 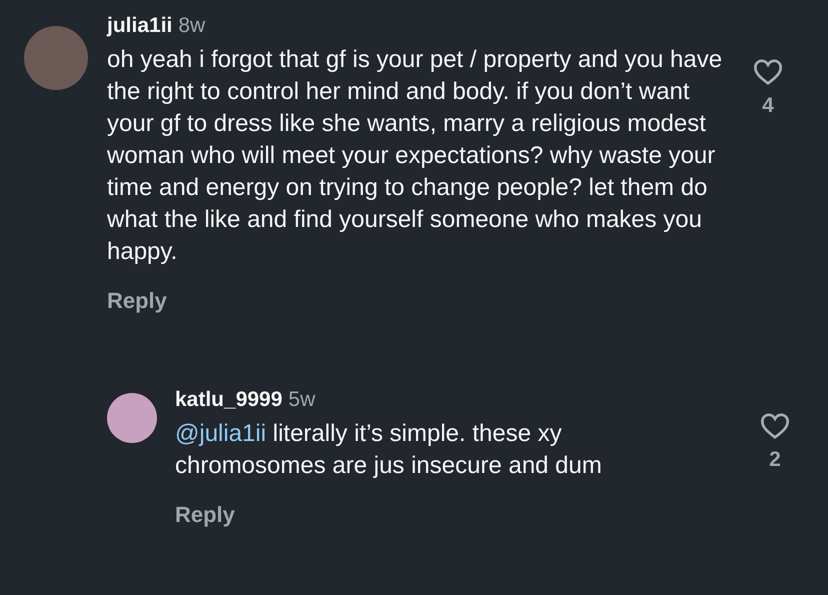 What do you see at coordinates (220, 433) in the screenshot?
I see `mention-link: @julia1ii` at bounding box center [220, 433].